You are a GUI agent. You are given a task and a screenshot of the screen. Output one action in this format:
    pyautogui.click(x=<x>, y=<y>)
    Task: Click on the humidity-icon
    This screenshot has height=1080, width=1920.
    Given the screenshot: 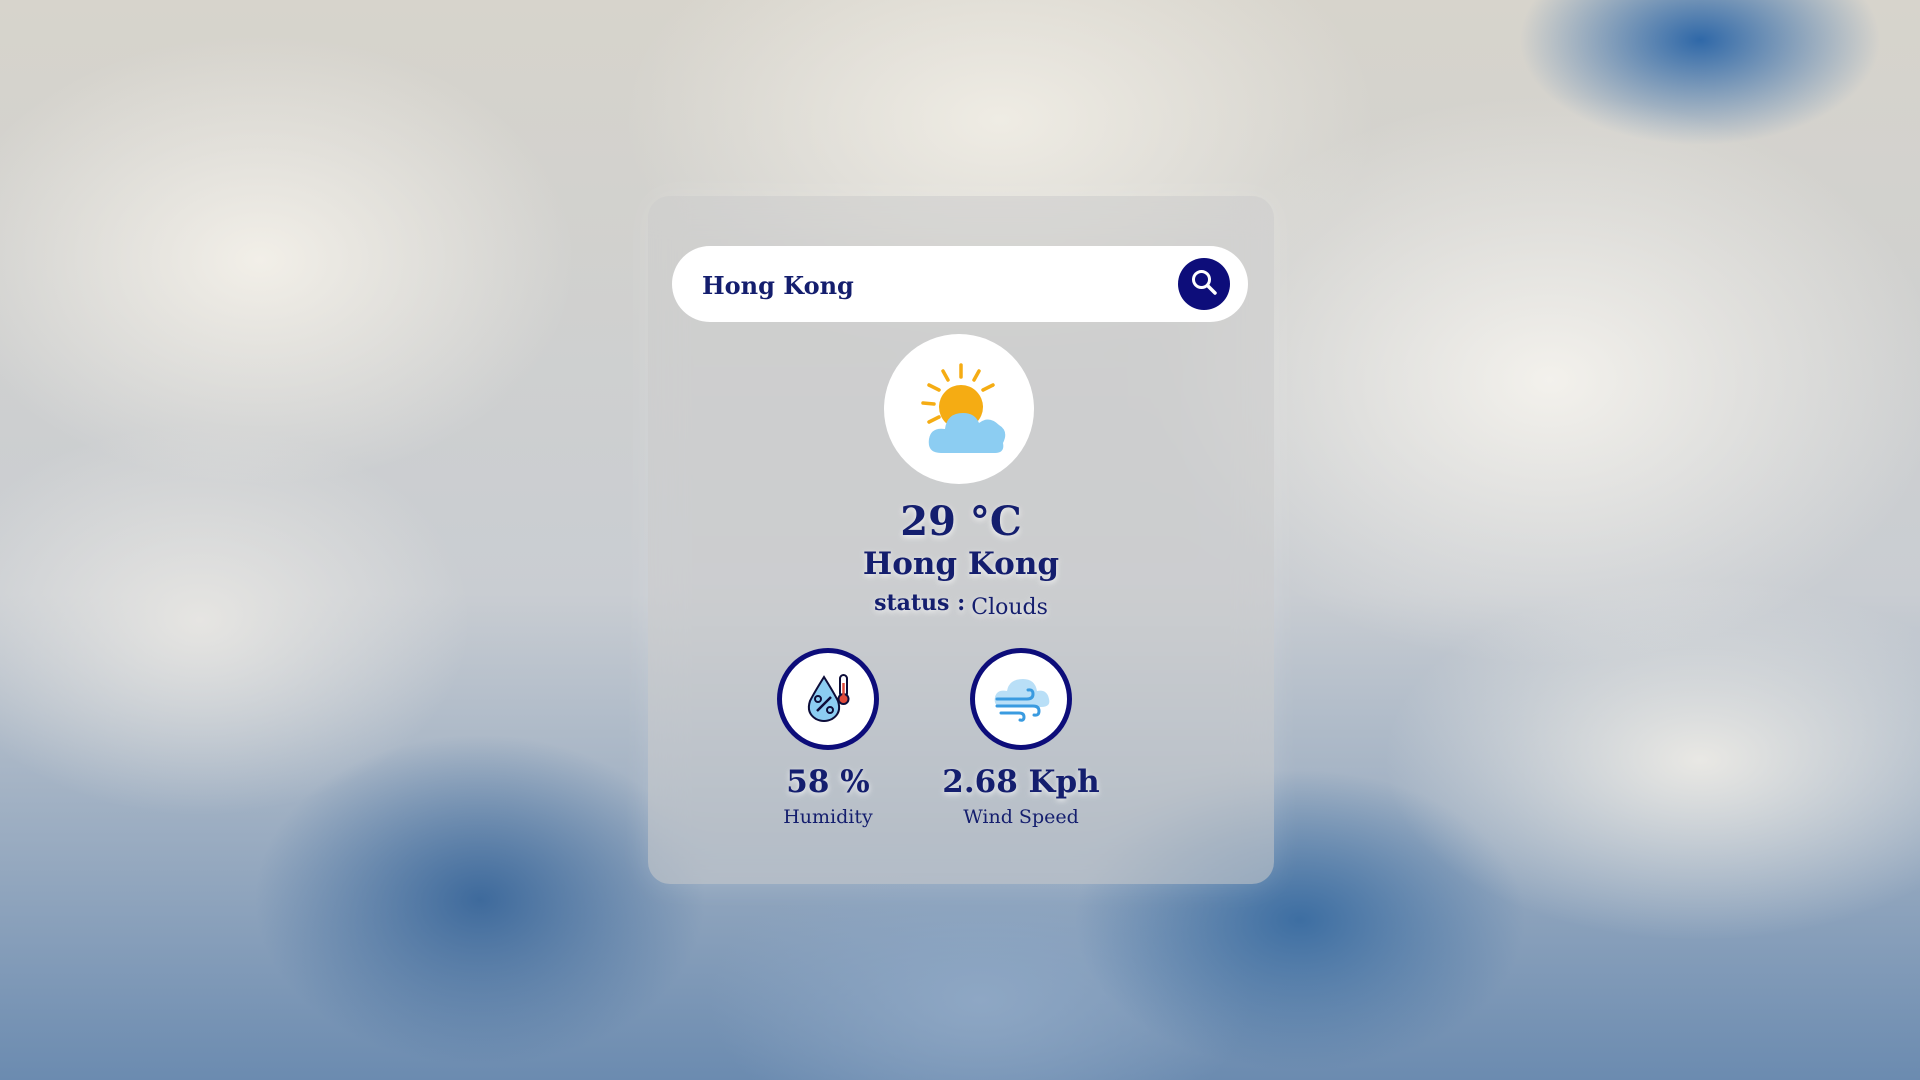 What is the action you would take?
    pyautogui.click(x=828, y=699)
    